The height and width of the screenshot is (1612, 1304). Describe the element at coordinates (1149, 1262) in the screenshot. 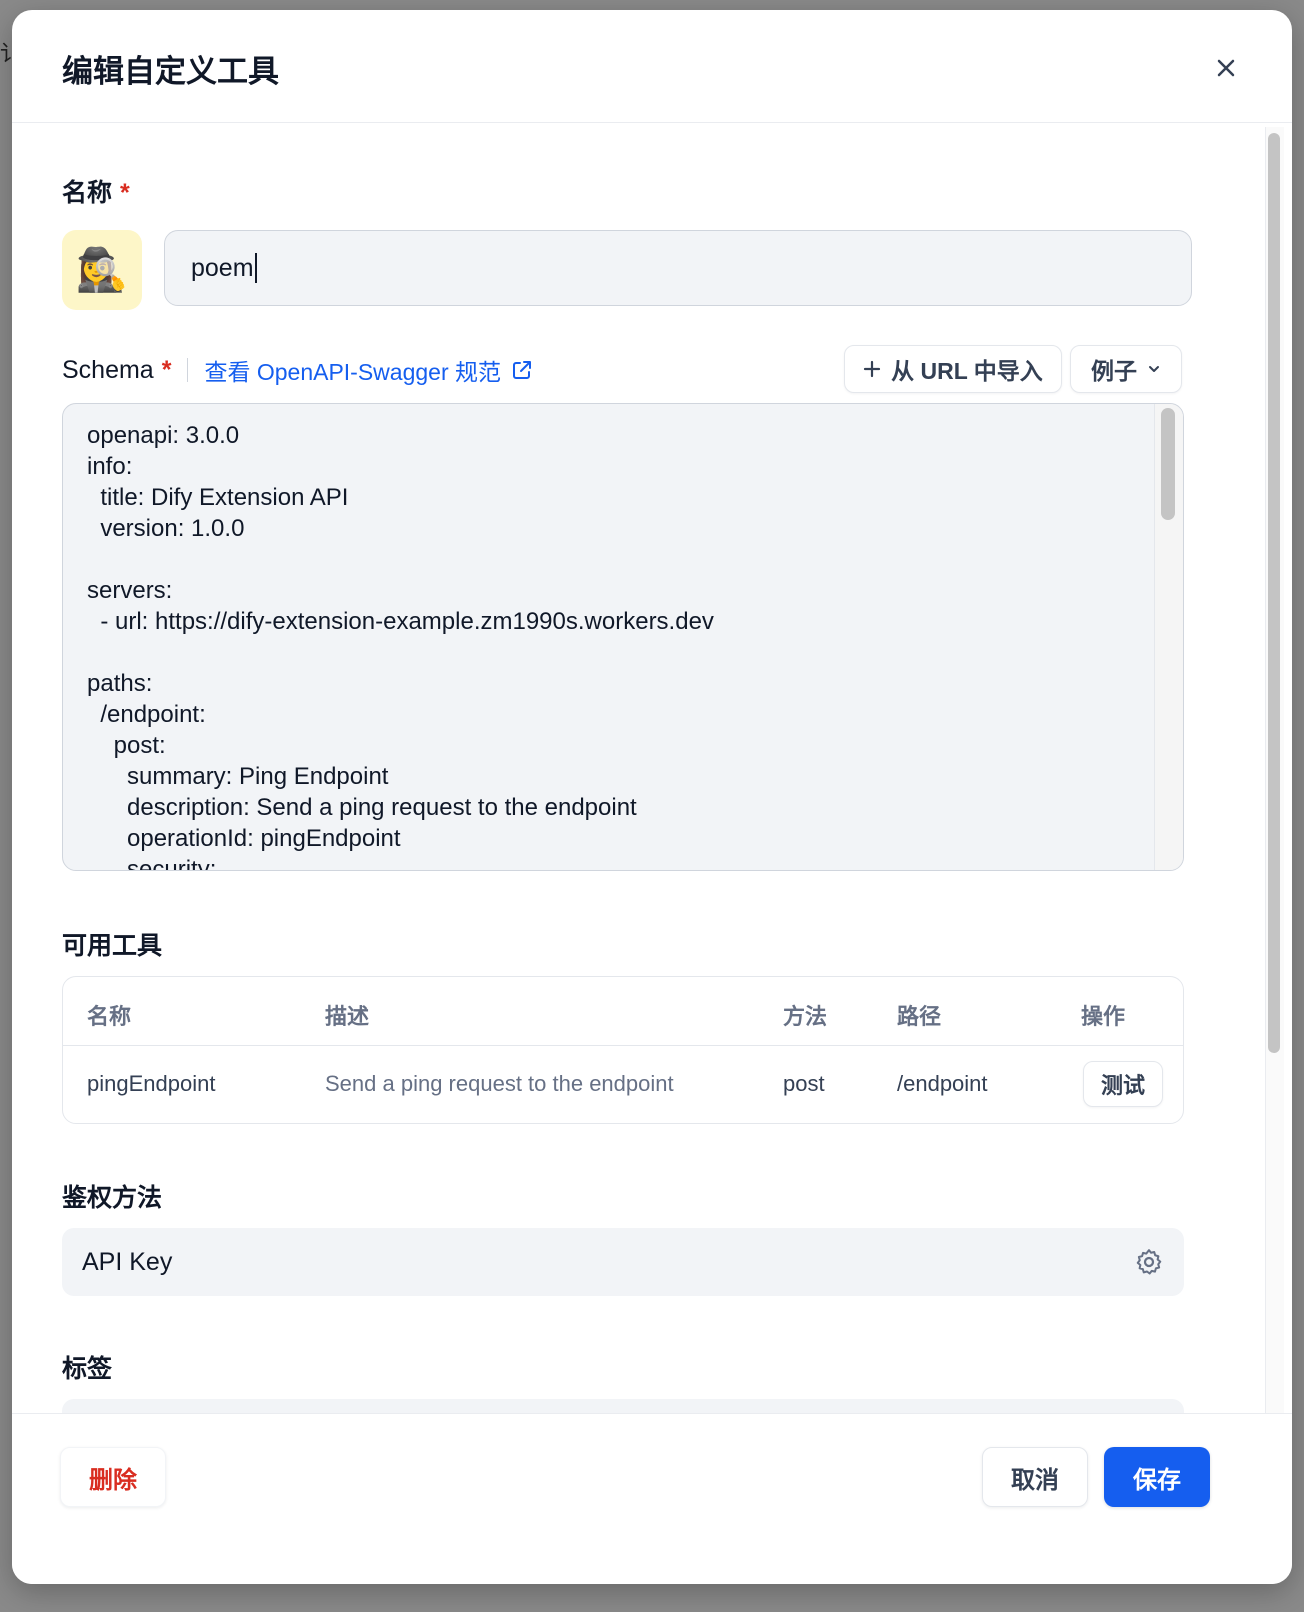

I see `gear-icon` at that location.